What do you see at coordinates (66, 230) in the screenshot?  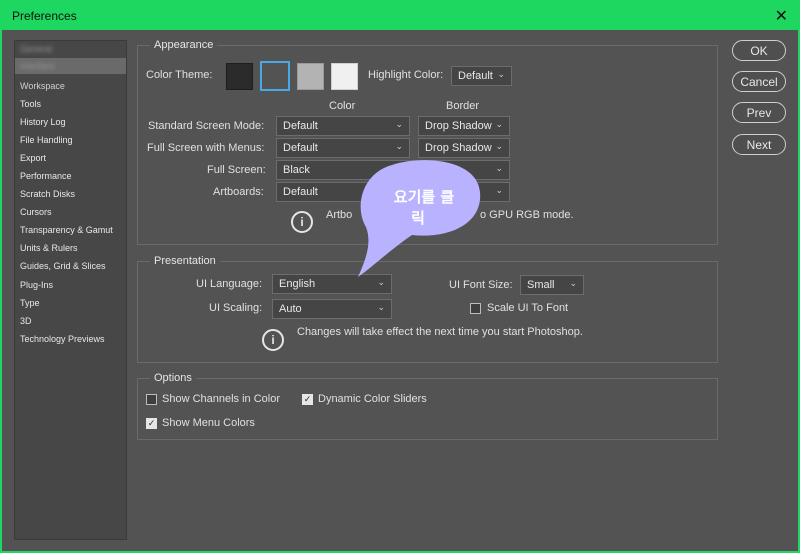 I see `sidebar-item-transparency-gamut: Transparency & Gamut` at bounding box center [66, 230].